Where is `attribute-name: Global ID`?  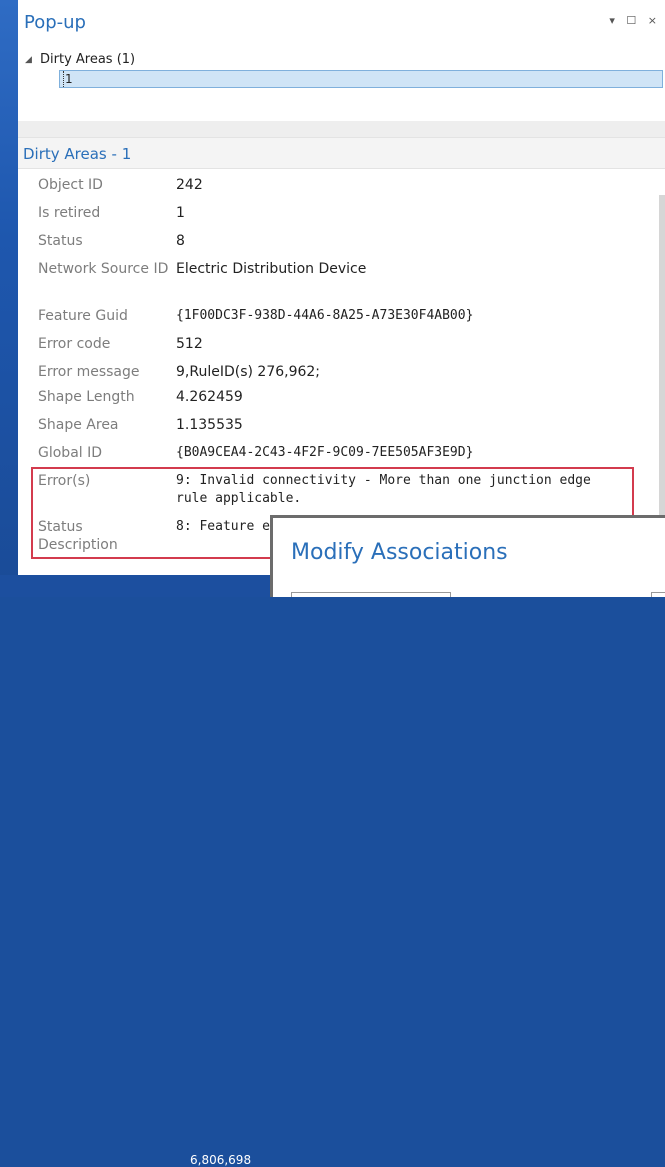
attribute-name: Global ID is located at coordinates (70, 453).